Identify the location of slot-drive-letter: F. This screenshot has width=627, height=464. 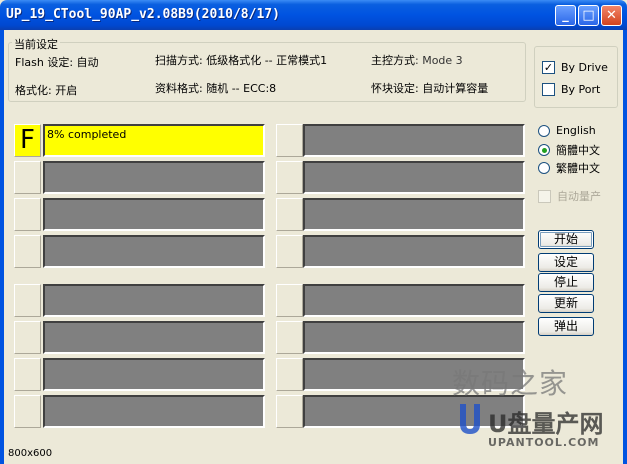
(27, 140).